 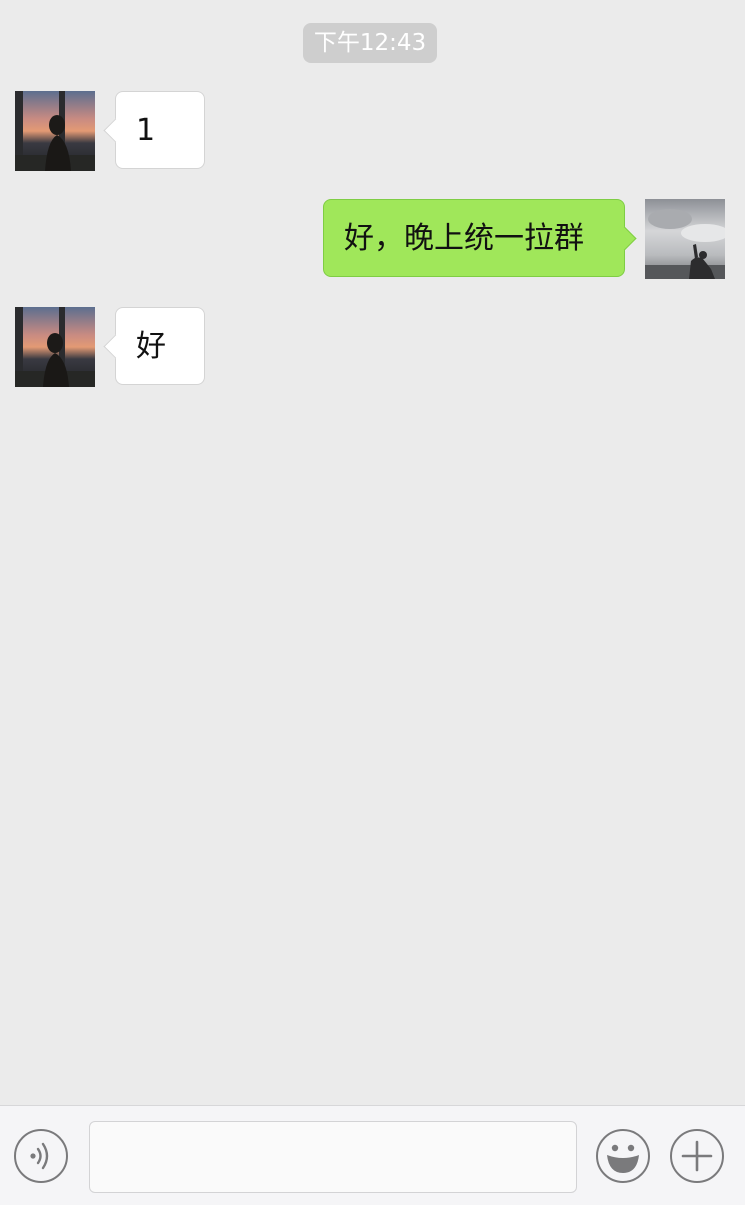 I want to click on voice-button, so click(x=41, y=1156).